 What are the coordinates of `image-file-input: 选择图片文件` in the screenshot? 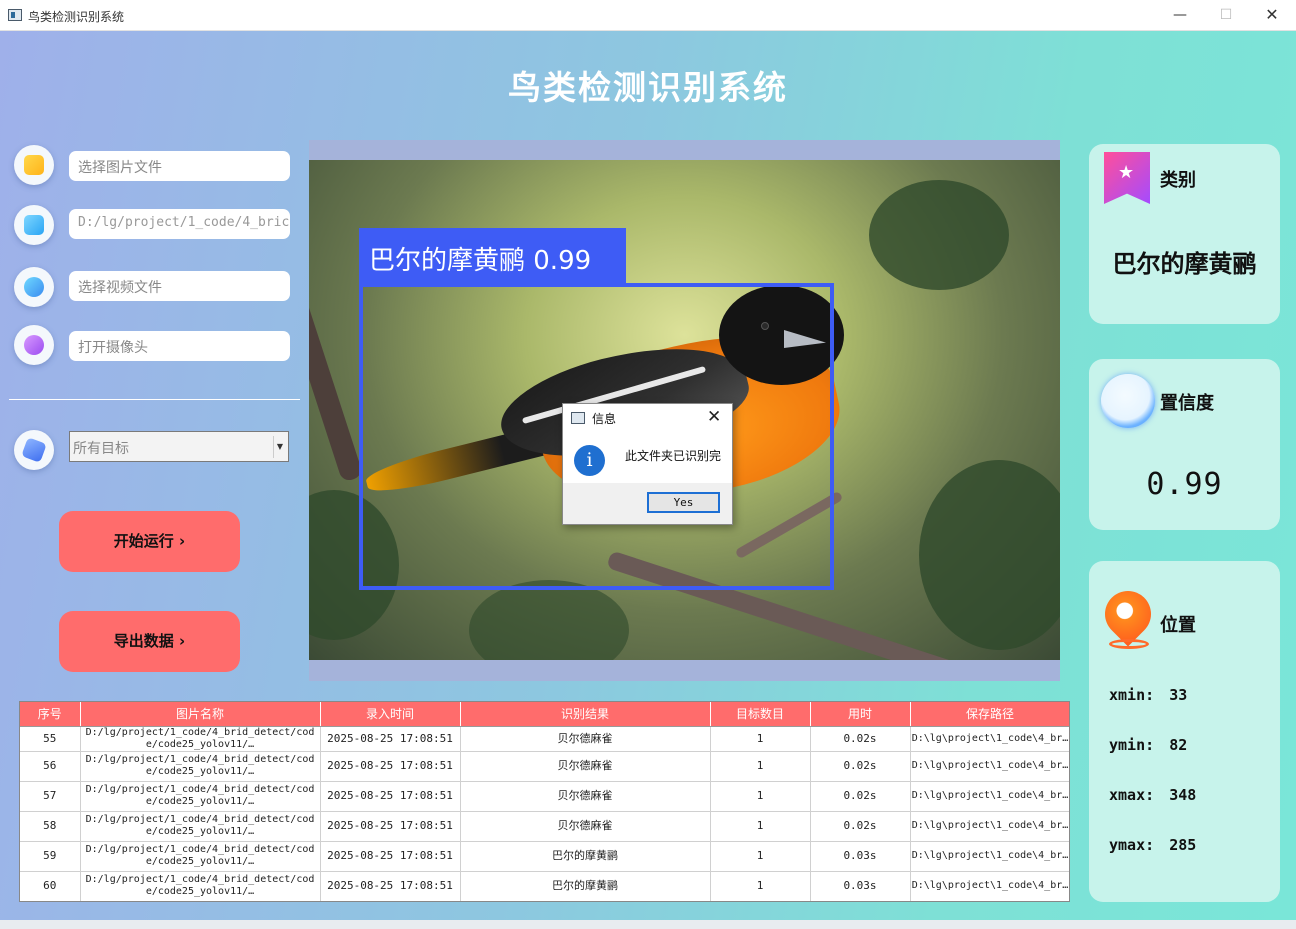 It's located at (179, 166).